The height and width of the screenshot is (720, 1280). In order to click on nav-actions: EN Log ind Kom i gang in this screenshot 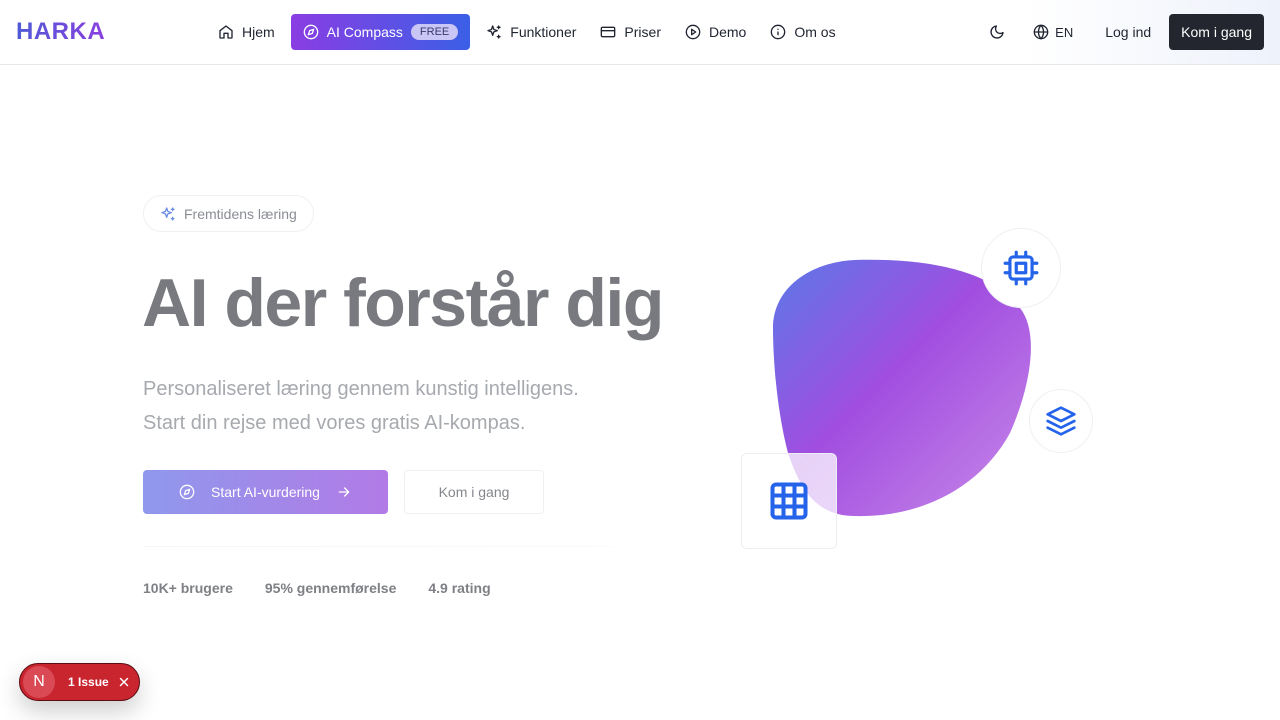, I will do `click(1121, 32)`.